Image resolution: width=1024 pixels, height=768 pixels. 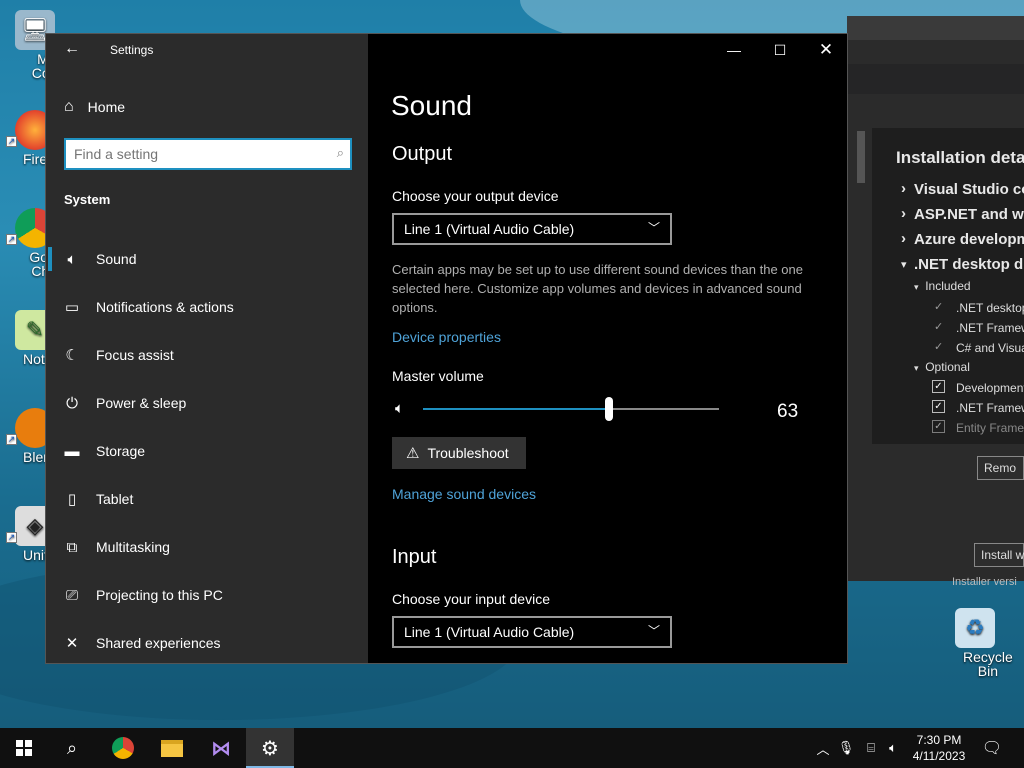 What do you see at coordinates (72, 643) in the screenshot?
I see `shared-experiences-icon: ✕` at bounding box center [72, 643].